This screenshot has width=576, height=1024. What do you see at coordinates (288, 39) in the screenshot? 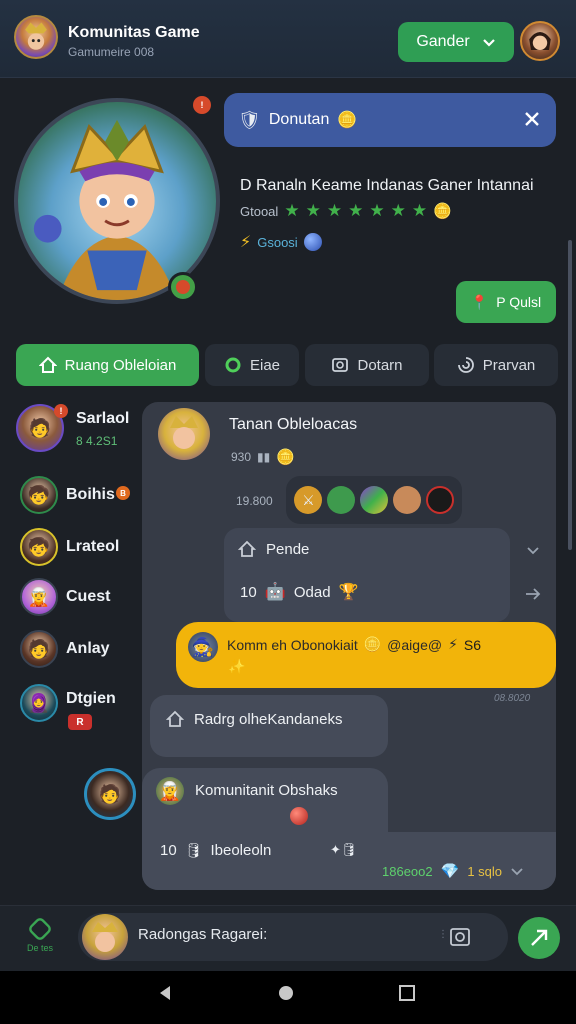
I see `top-header: Komunitas Game Gamumeire 008 Gander` at bounding box center [288, 39].